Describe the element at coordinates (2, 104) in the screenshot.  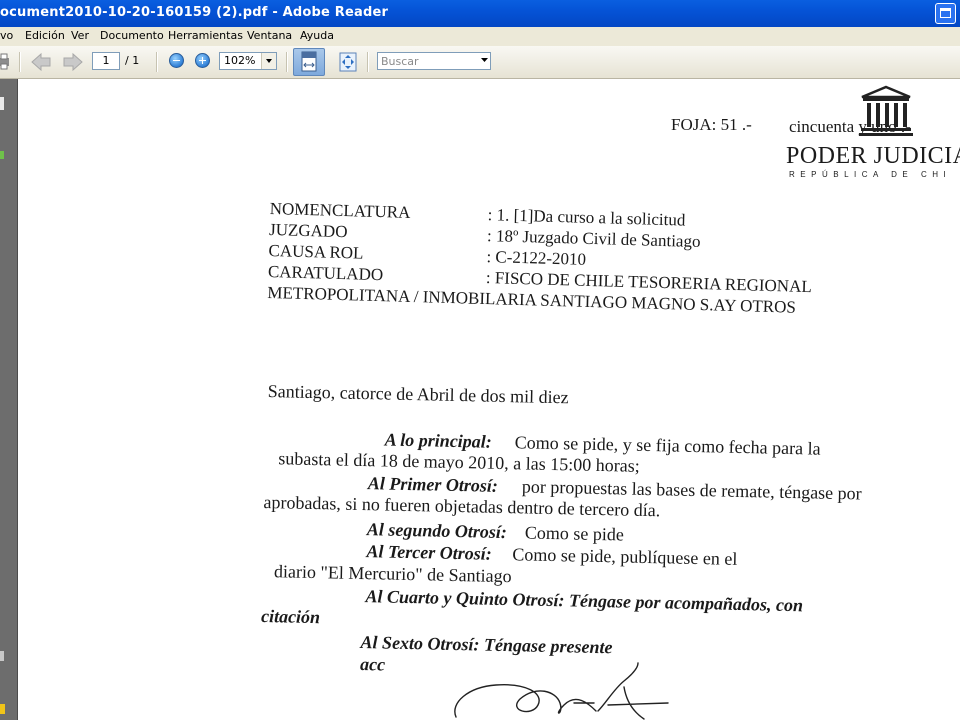
I see `pages-icon` at that location.